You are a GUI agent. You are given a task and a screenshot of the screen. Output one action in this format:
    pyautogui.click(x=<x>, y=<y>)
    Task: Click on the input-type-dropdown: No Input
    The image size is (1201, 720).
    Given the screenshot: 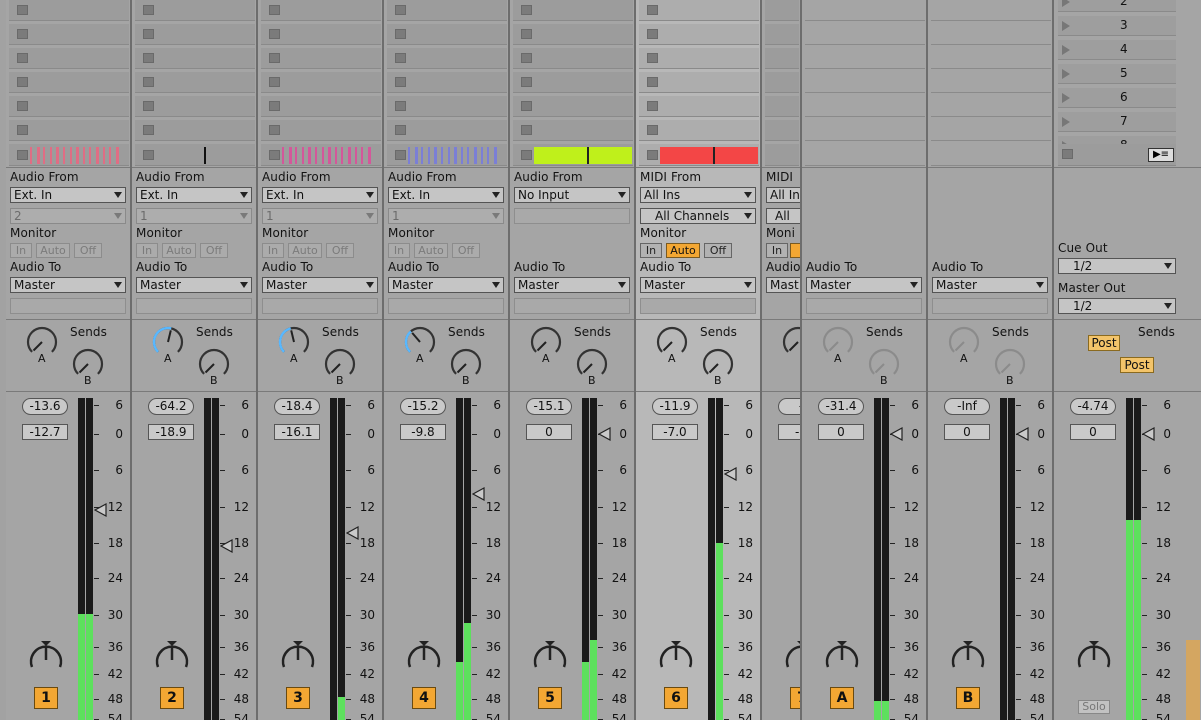 What is the action you would take?
    pyautogui.click(x=572, y=195)
    